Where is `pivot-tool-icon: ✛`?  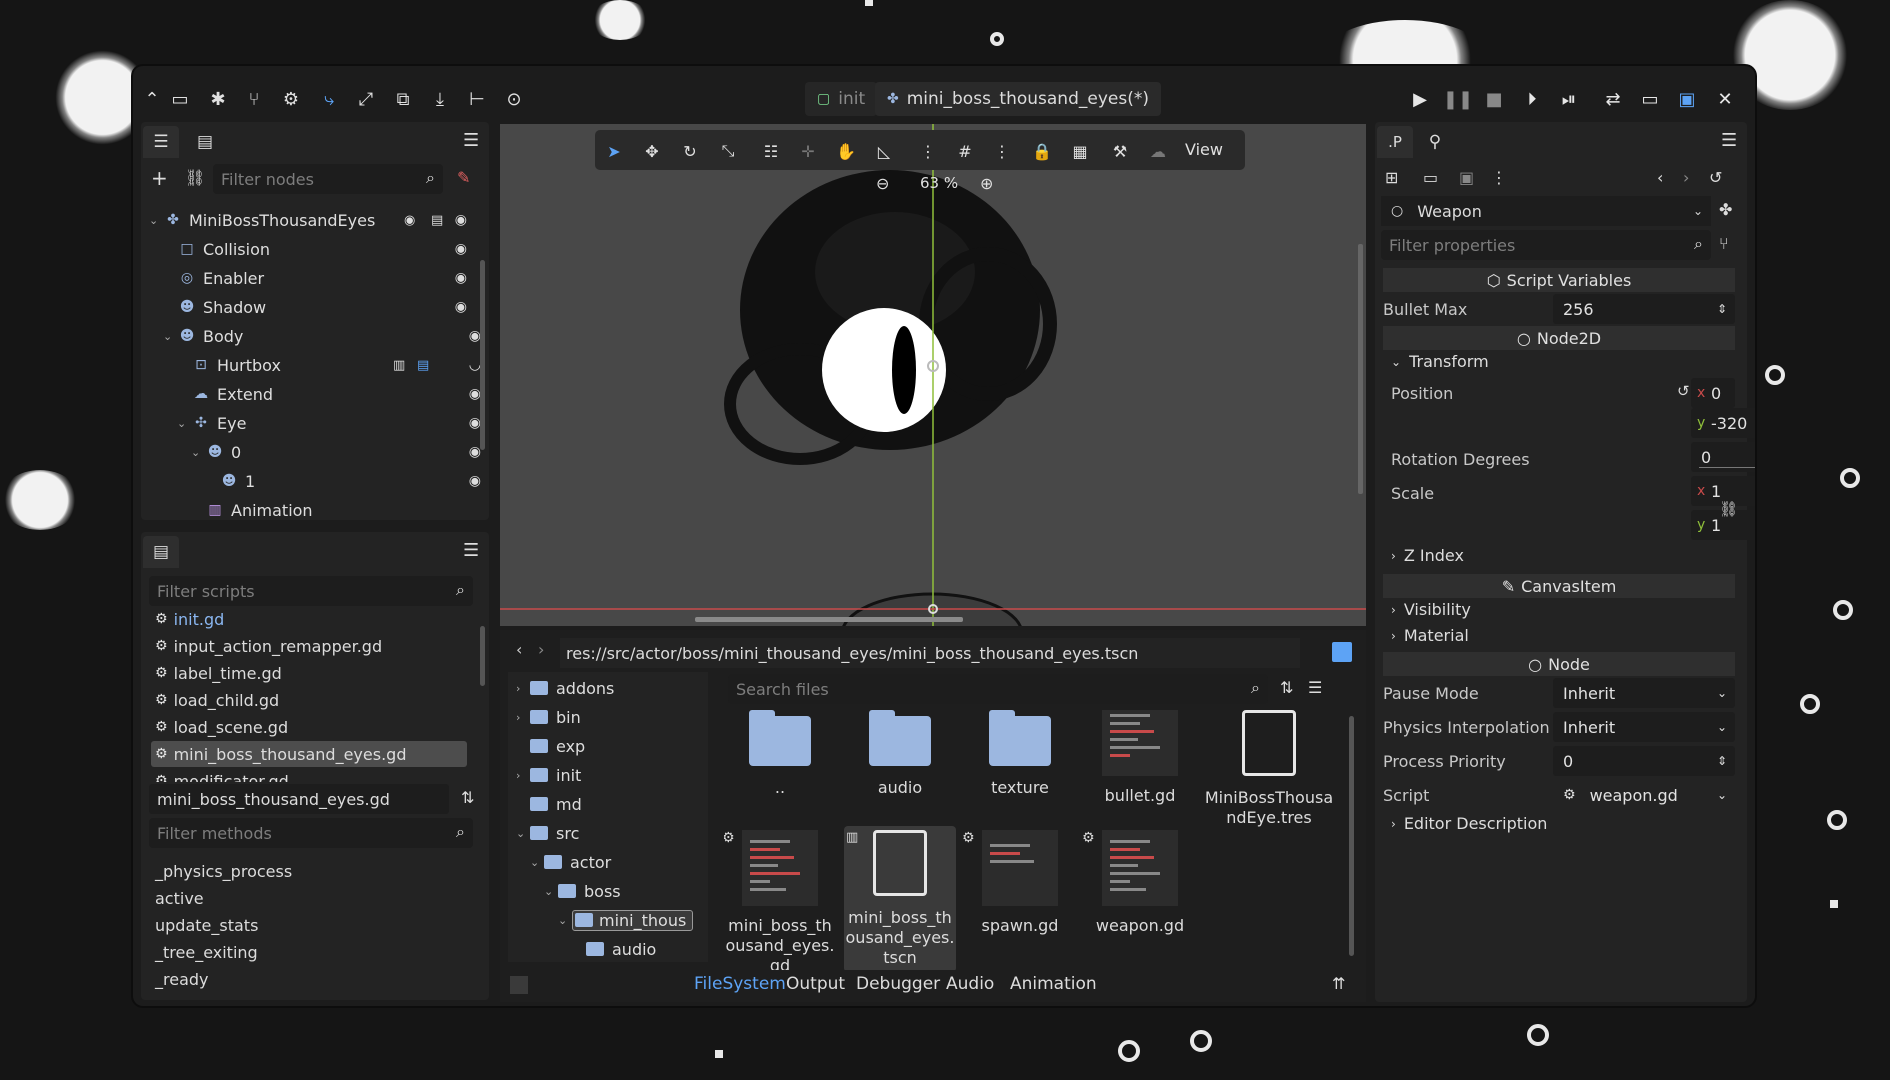 pivot-tool-icon: ✛ is located at coordinates (808, 151).